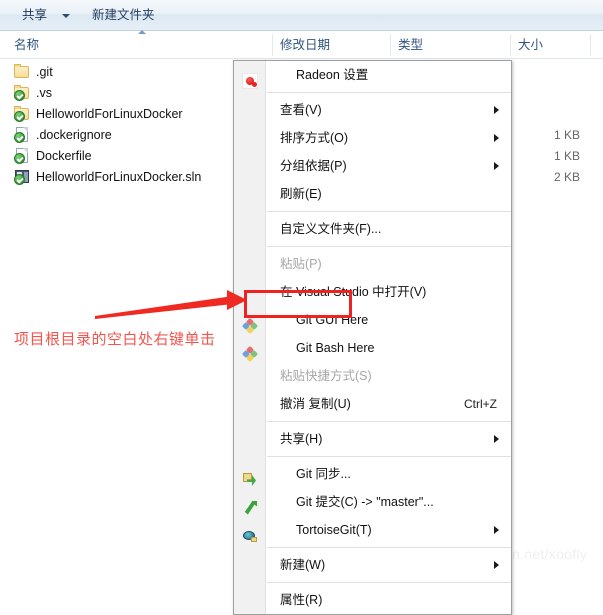  What do you see at coordinates (530, 45) in the screenshot?
I see `column-header-size: 大小` at bounding box center [530, 45].